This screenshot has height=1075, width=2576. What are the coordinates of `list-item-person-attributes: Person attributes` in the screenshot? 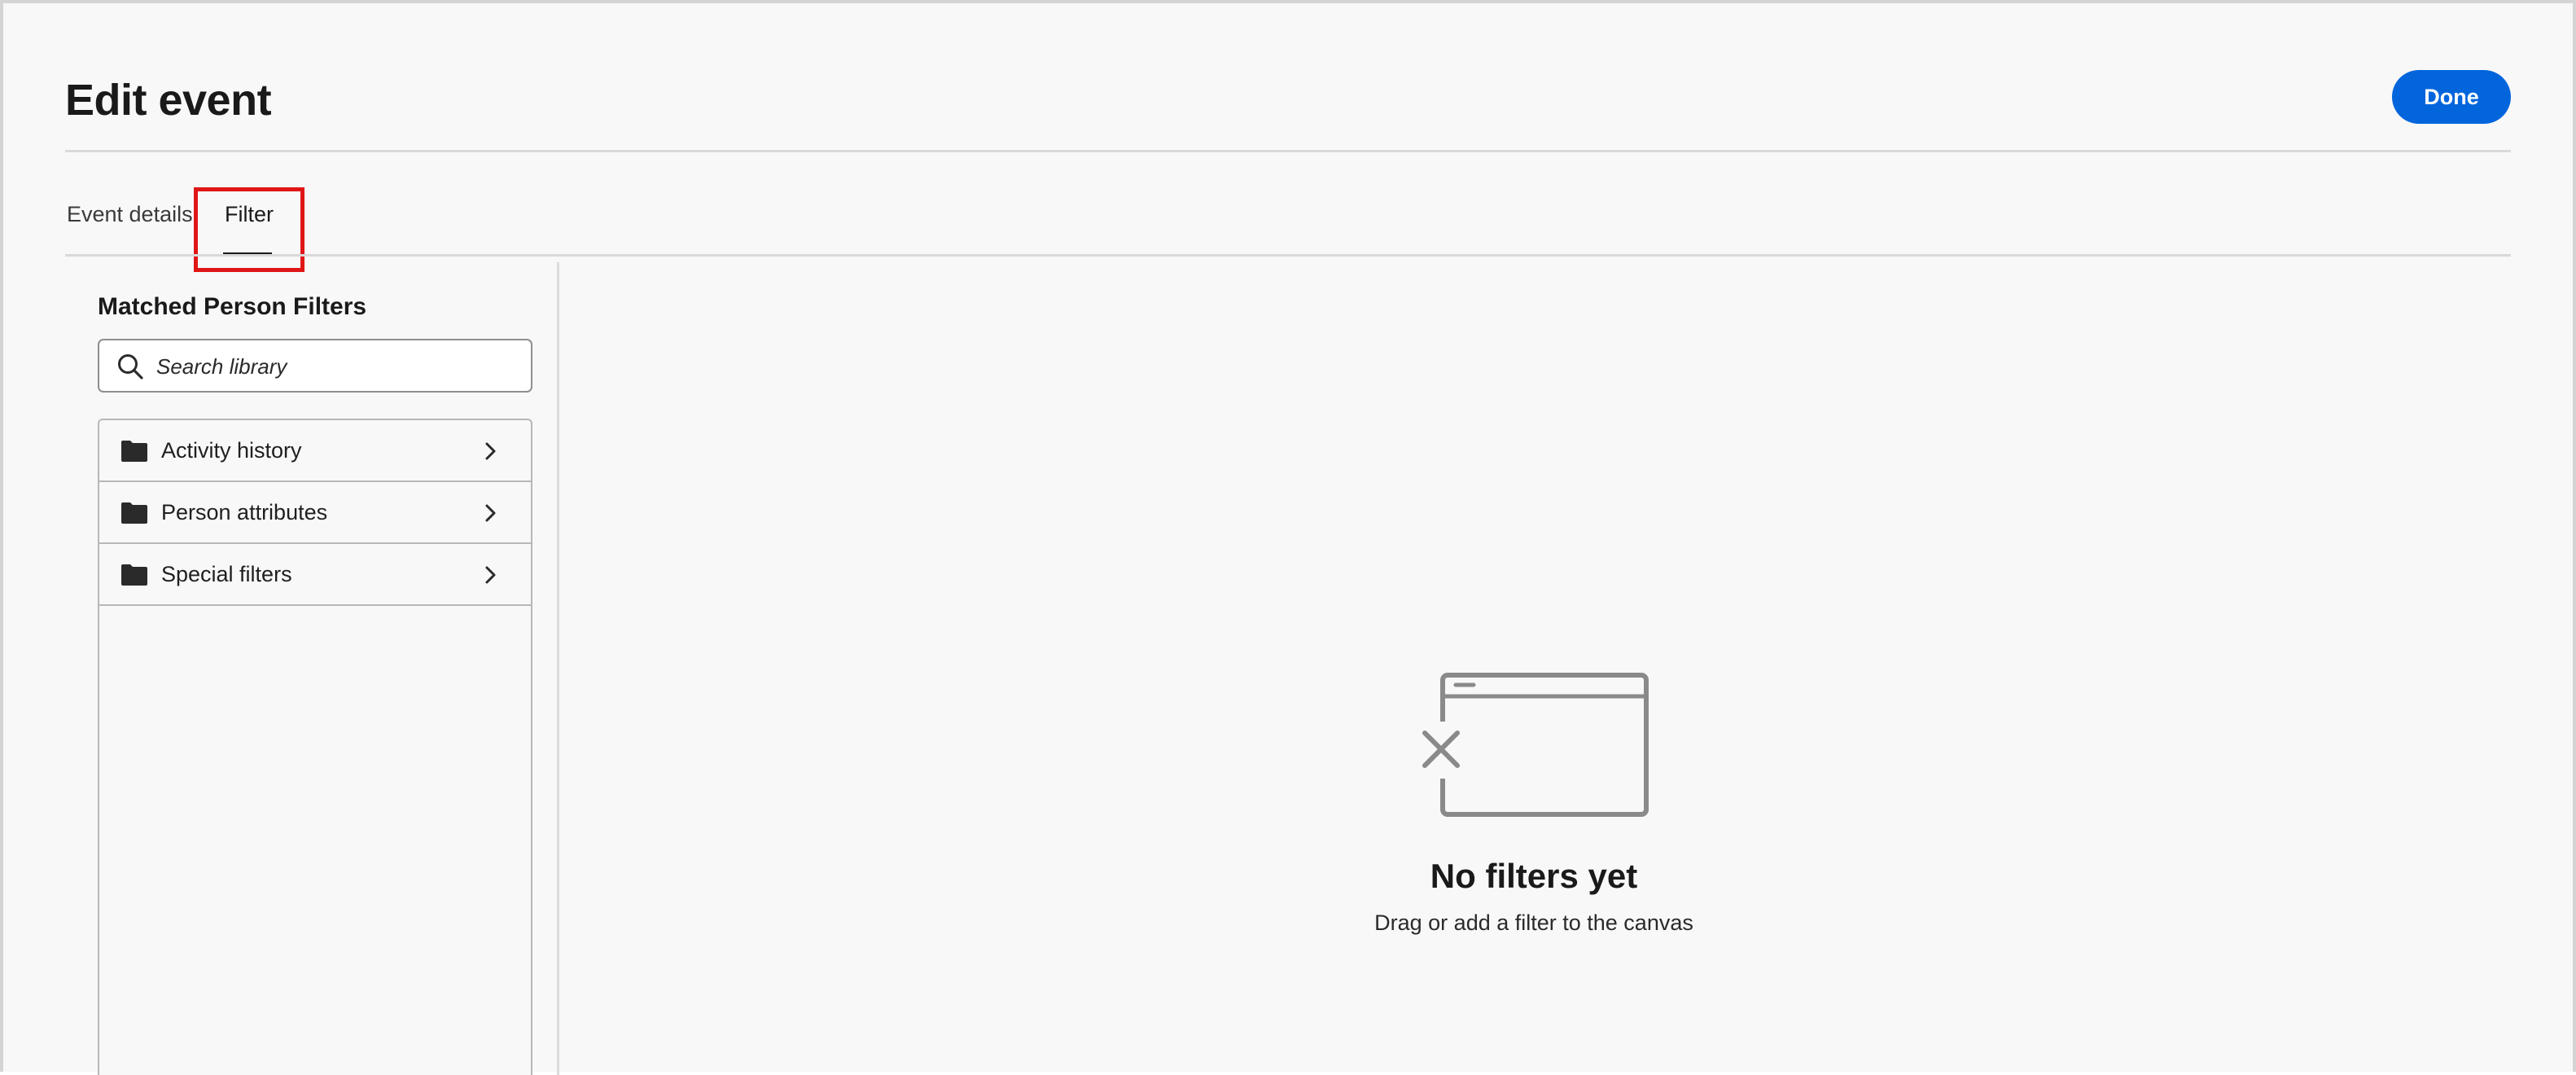 It's located at (315, 513).